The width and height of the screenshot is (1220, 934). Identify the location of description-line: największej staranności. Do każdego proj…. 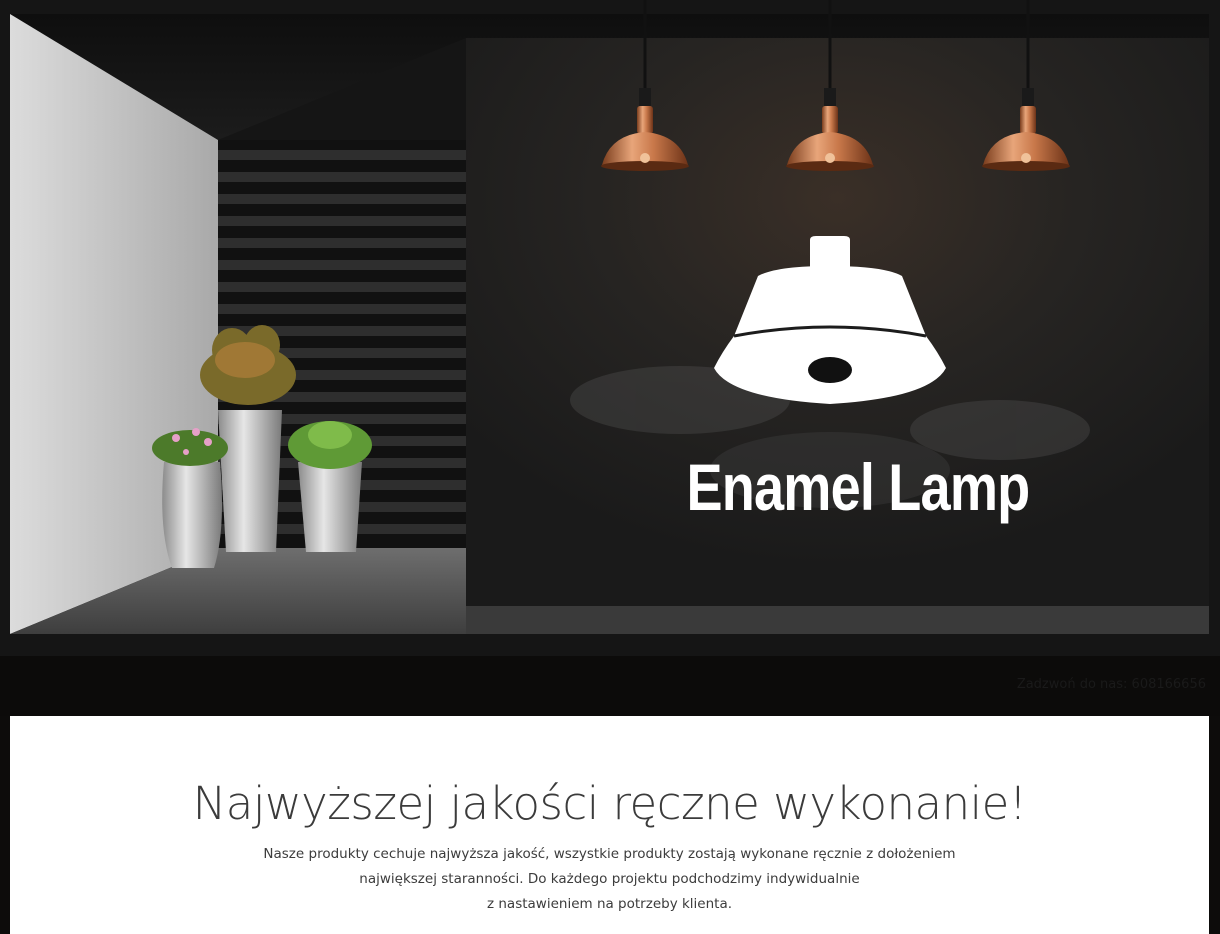
(609, 879).